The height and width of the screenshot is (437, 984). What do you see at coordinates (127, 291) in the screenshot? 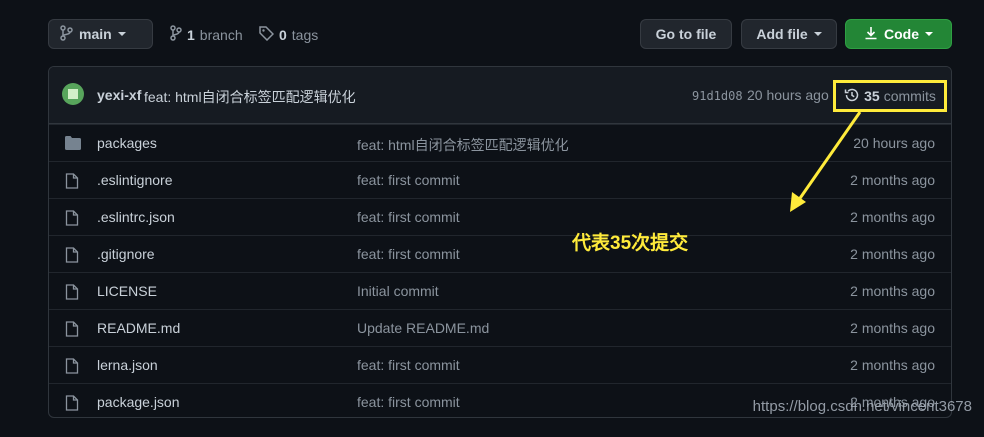
I see `file-name: LICENSE` at bounding box center [127, 291].